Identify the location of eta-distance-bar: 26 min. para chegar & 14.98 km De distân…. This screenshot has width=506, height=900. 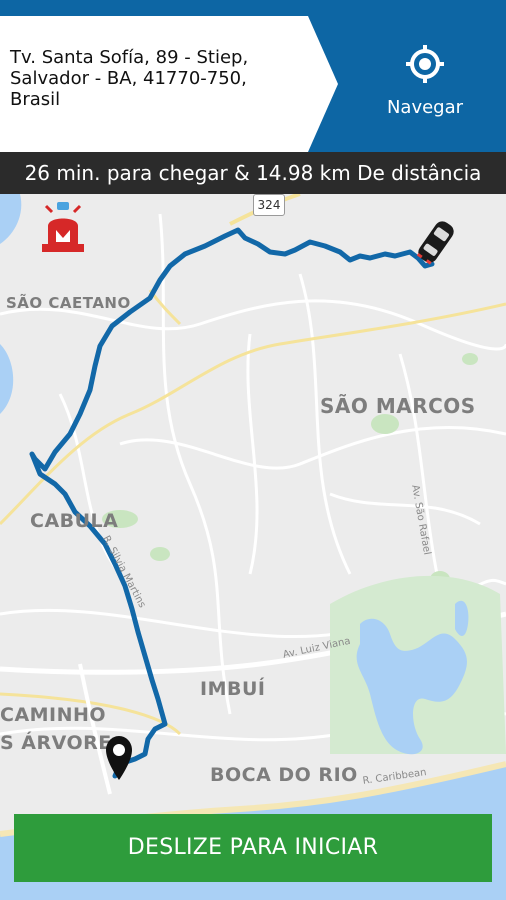
(253, 173).